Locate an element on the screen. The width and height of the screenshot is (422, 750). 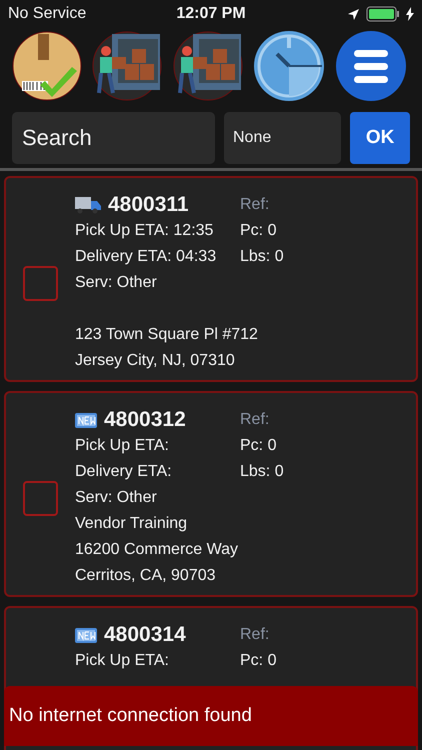
address-text: 16200 Commerce Way is located at coordinates (157, 550).